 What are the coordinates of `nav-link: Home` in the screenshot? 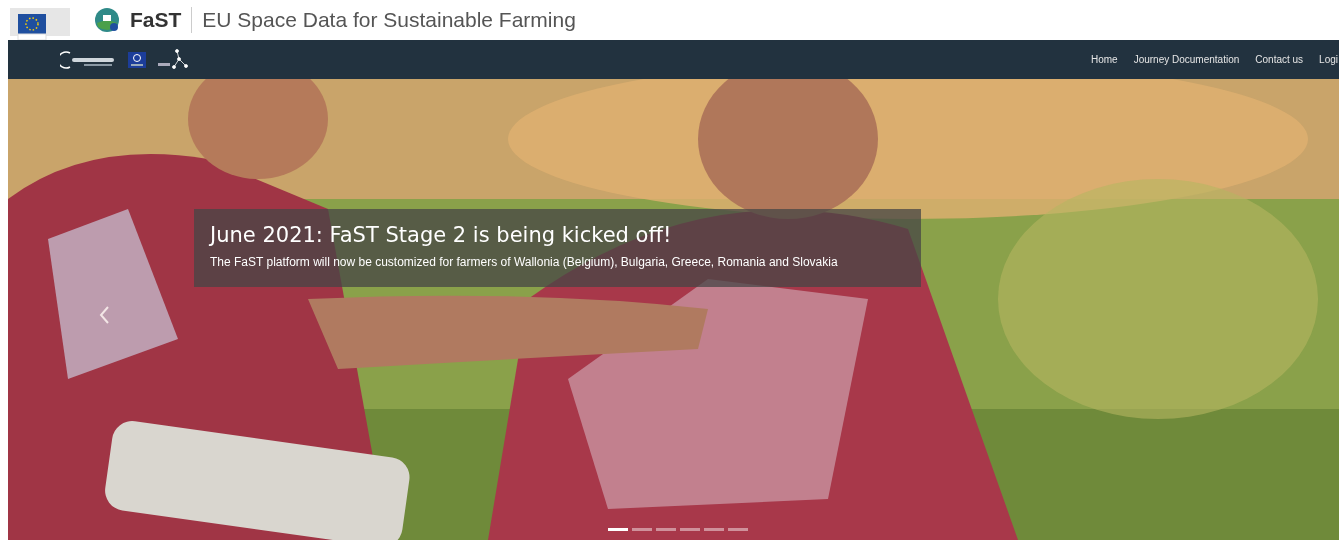 It's located at (1104, 59).